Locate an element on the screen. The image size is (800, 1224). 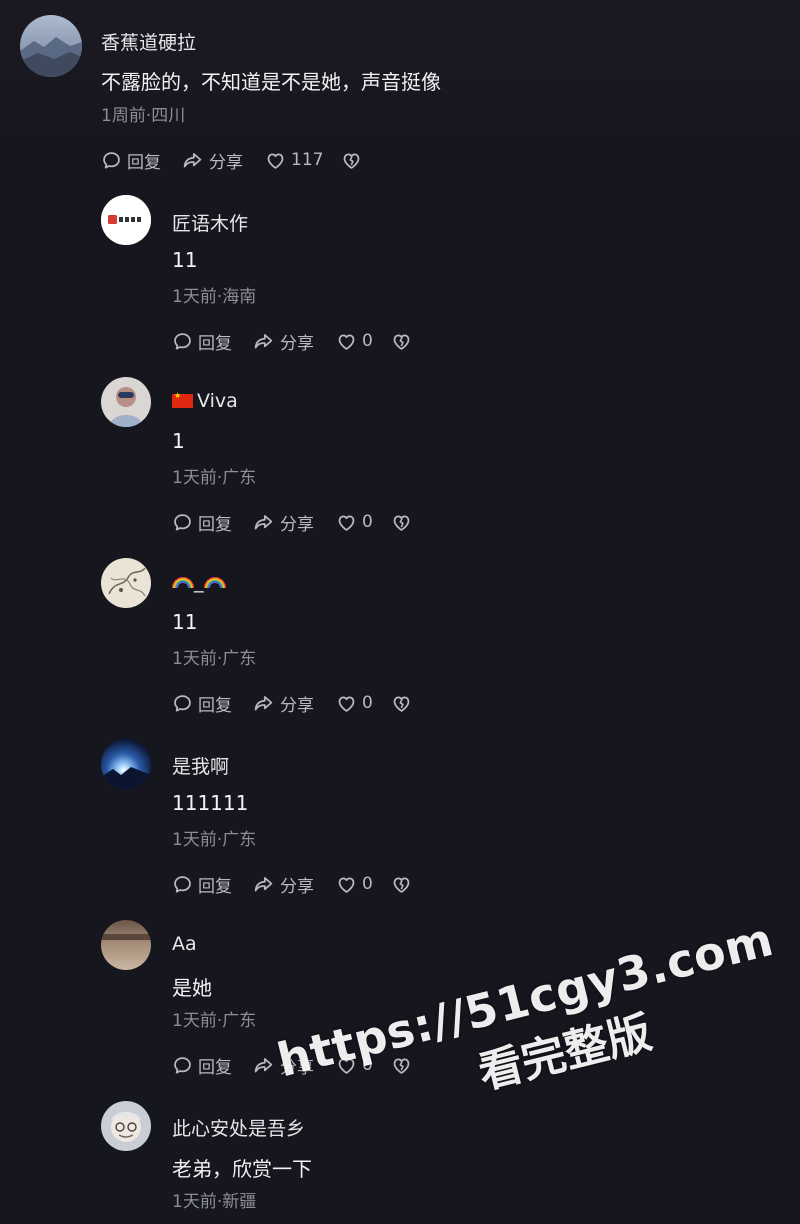
like-button: 117 is located at coordinates (294, 160).